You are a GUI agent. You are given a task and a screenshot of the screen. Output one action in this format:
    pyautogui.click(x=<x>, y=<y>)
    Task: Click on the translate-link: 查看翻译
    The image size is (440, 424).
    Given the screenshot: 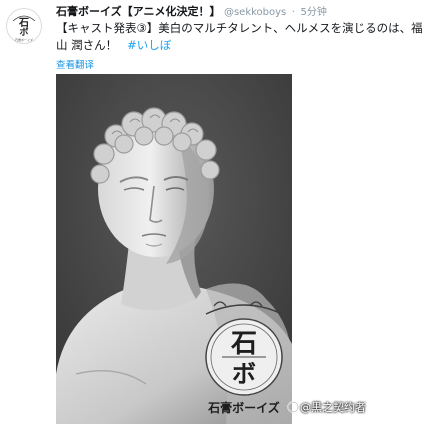 What is the action you would take?
    pyautogui.click(x=75, y=64)
    